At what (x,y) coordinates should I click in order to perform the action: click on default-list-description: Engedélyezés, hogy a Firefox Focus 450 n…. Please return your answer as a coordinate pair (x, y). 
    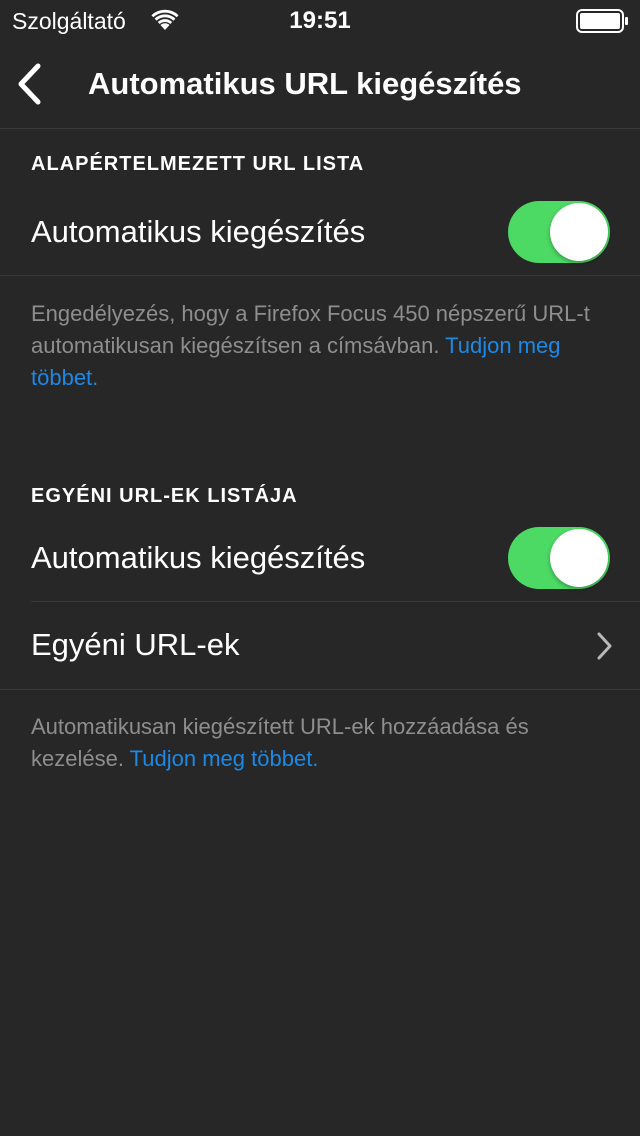
    Looking at the image, I should click on (321, 346).